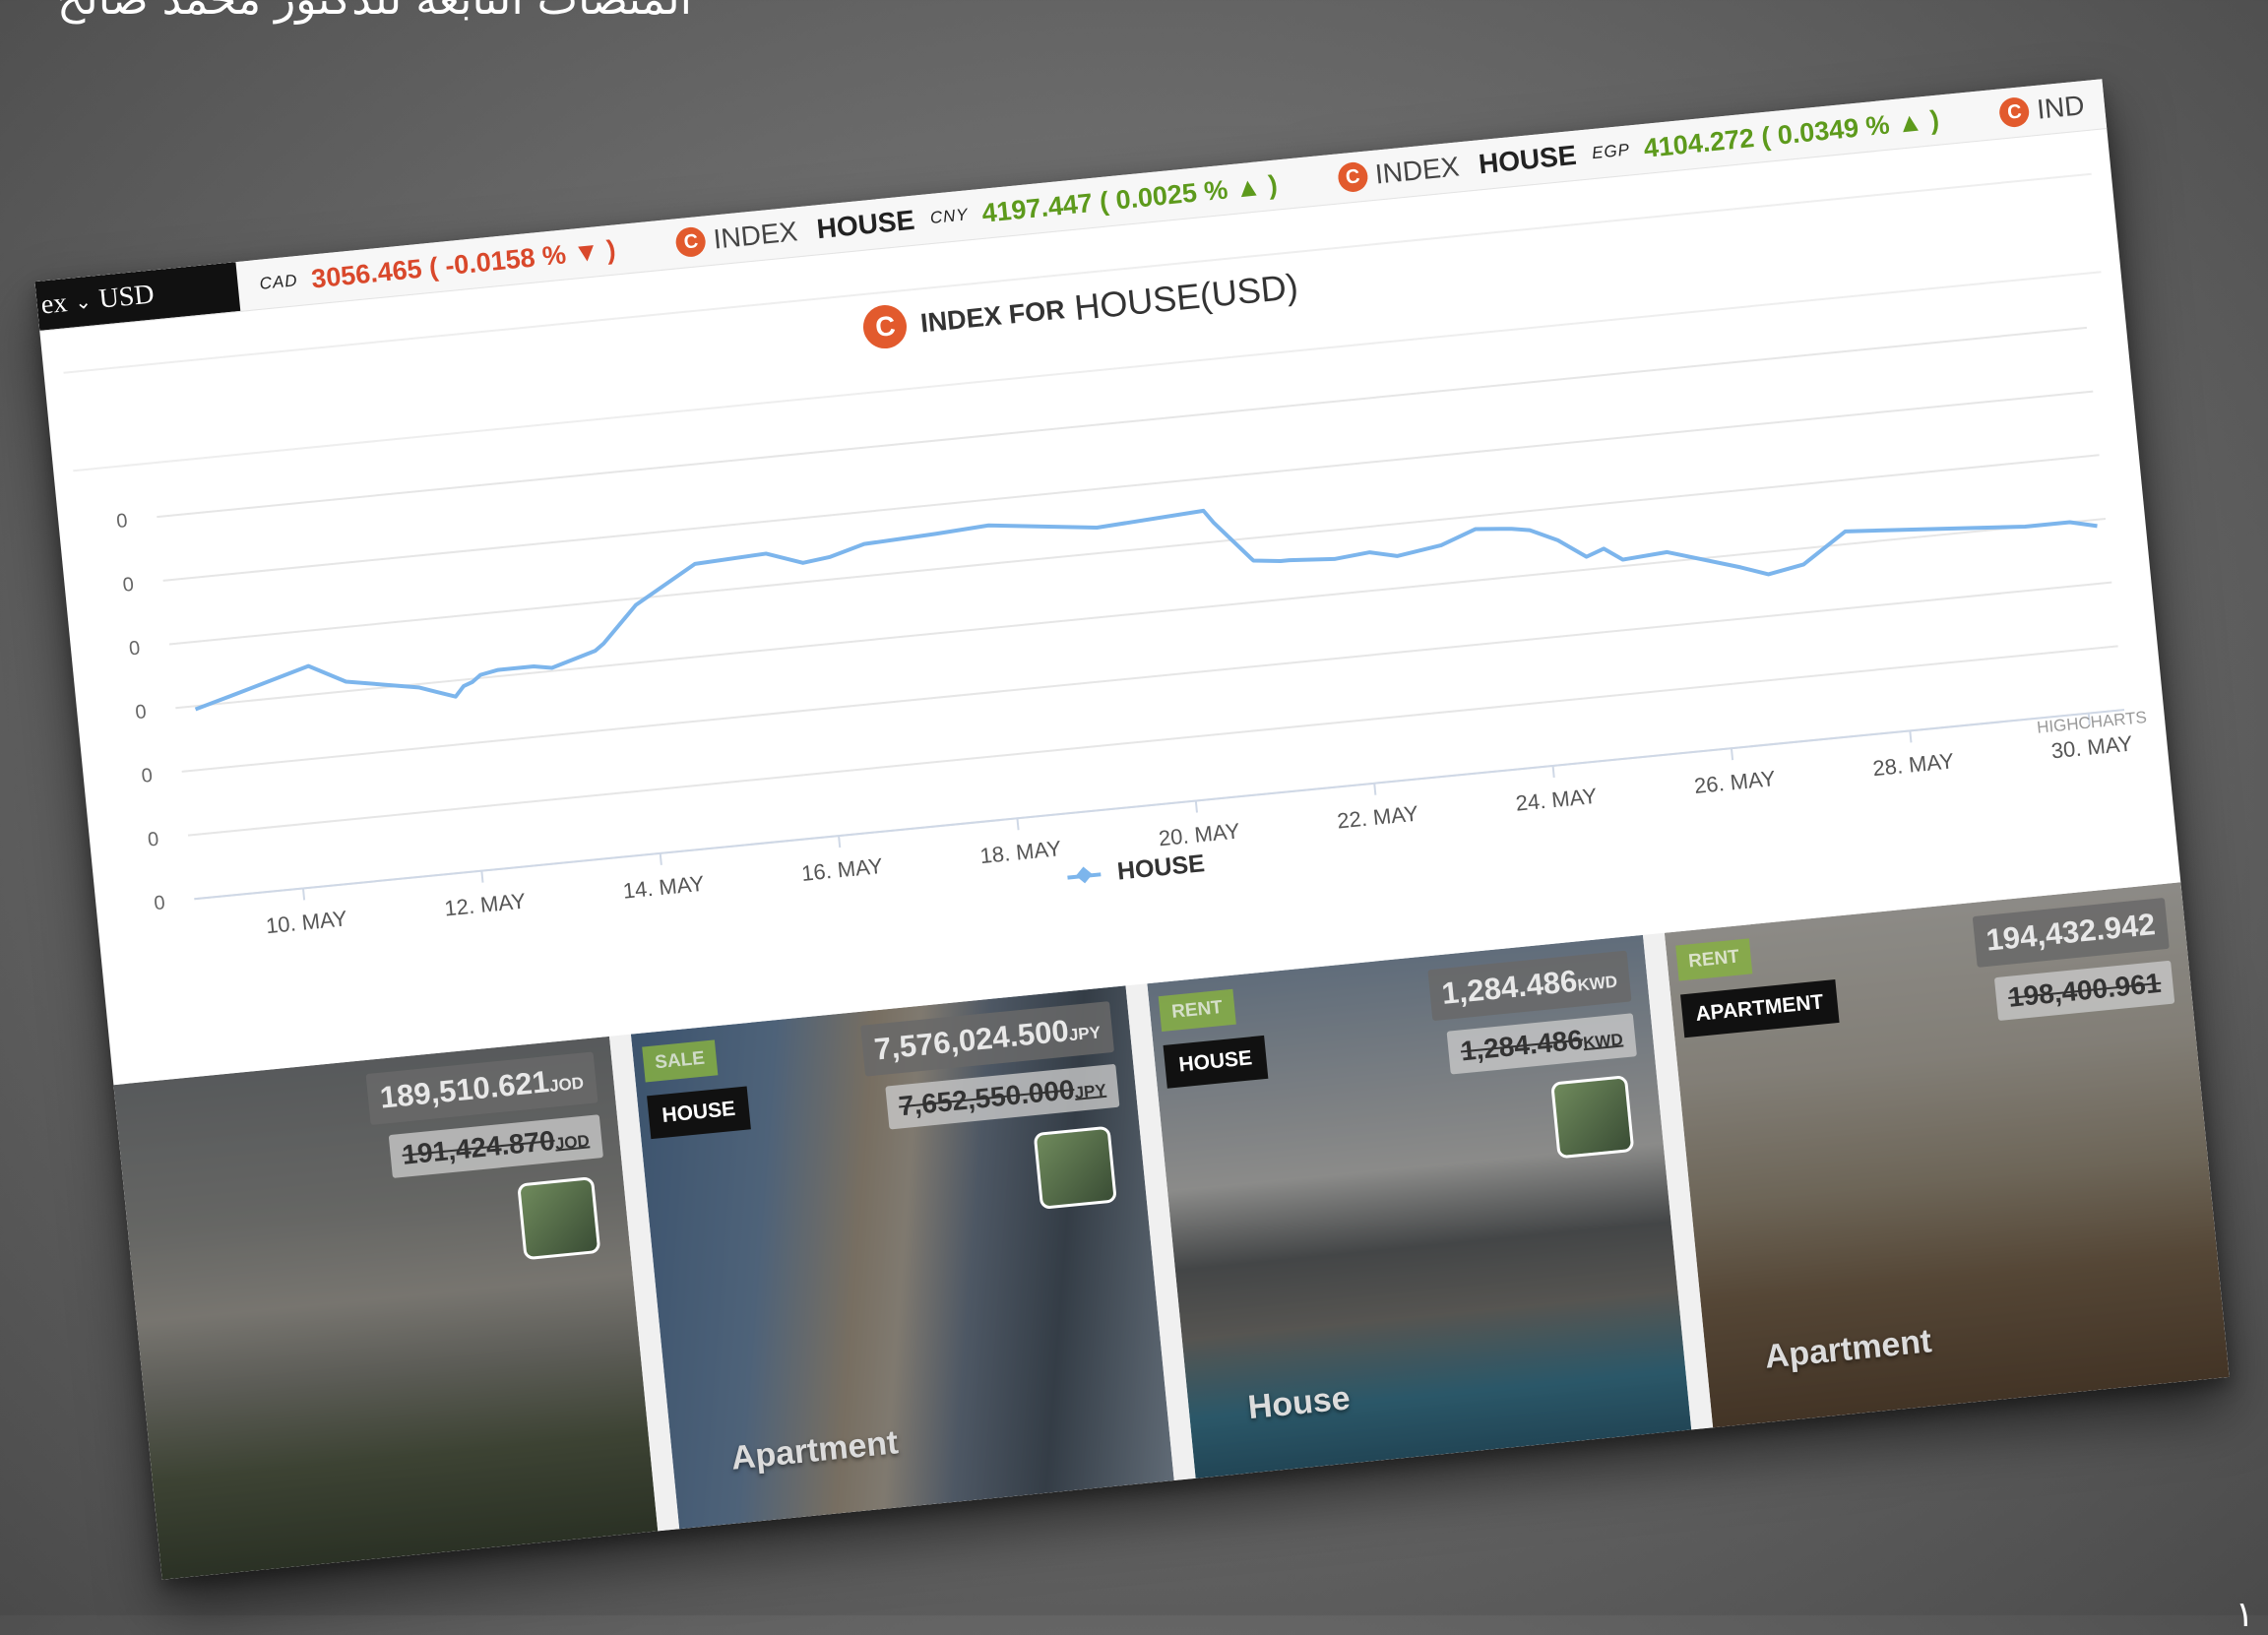 This screenshot has width=2268, height=1635. I want to click on x-tick-label: 20. MAY, so click(1199, 834).